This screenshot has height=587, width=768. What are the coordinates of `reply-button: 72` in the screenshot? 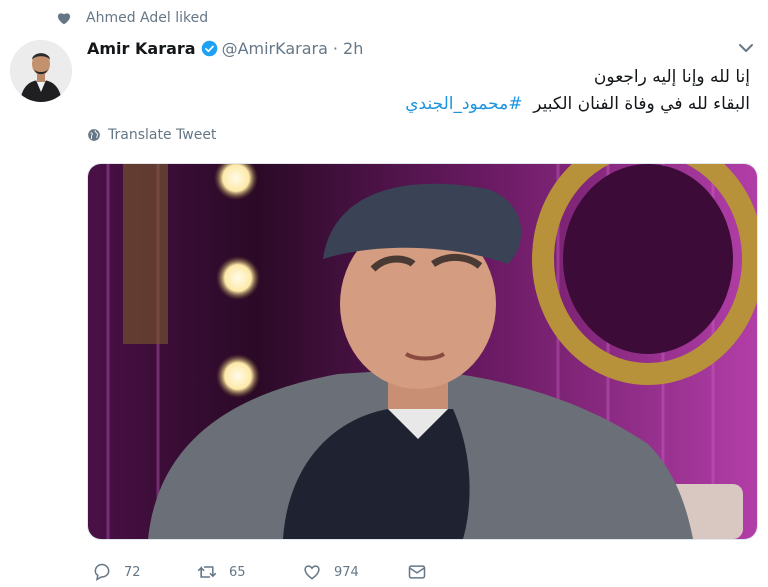 It's located at (116, 572).